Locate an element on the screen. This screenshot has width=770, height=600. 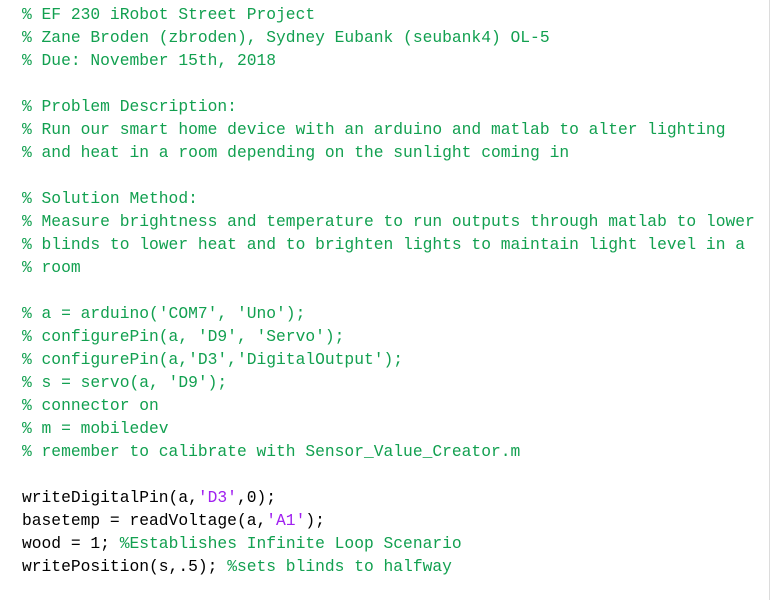
code-line: % configurePin(a,'D3','DigitalOutput'); is located at coordinates (395, 359).